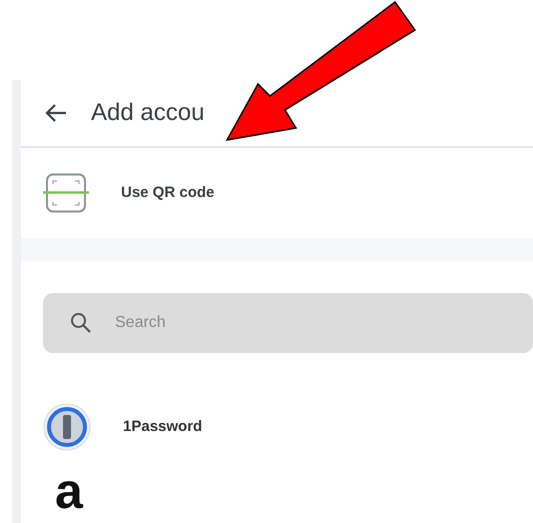  I want to click on logo-letter: a, so click(69, 491).